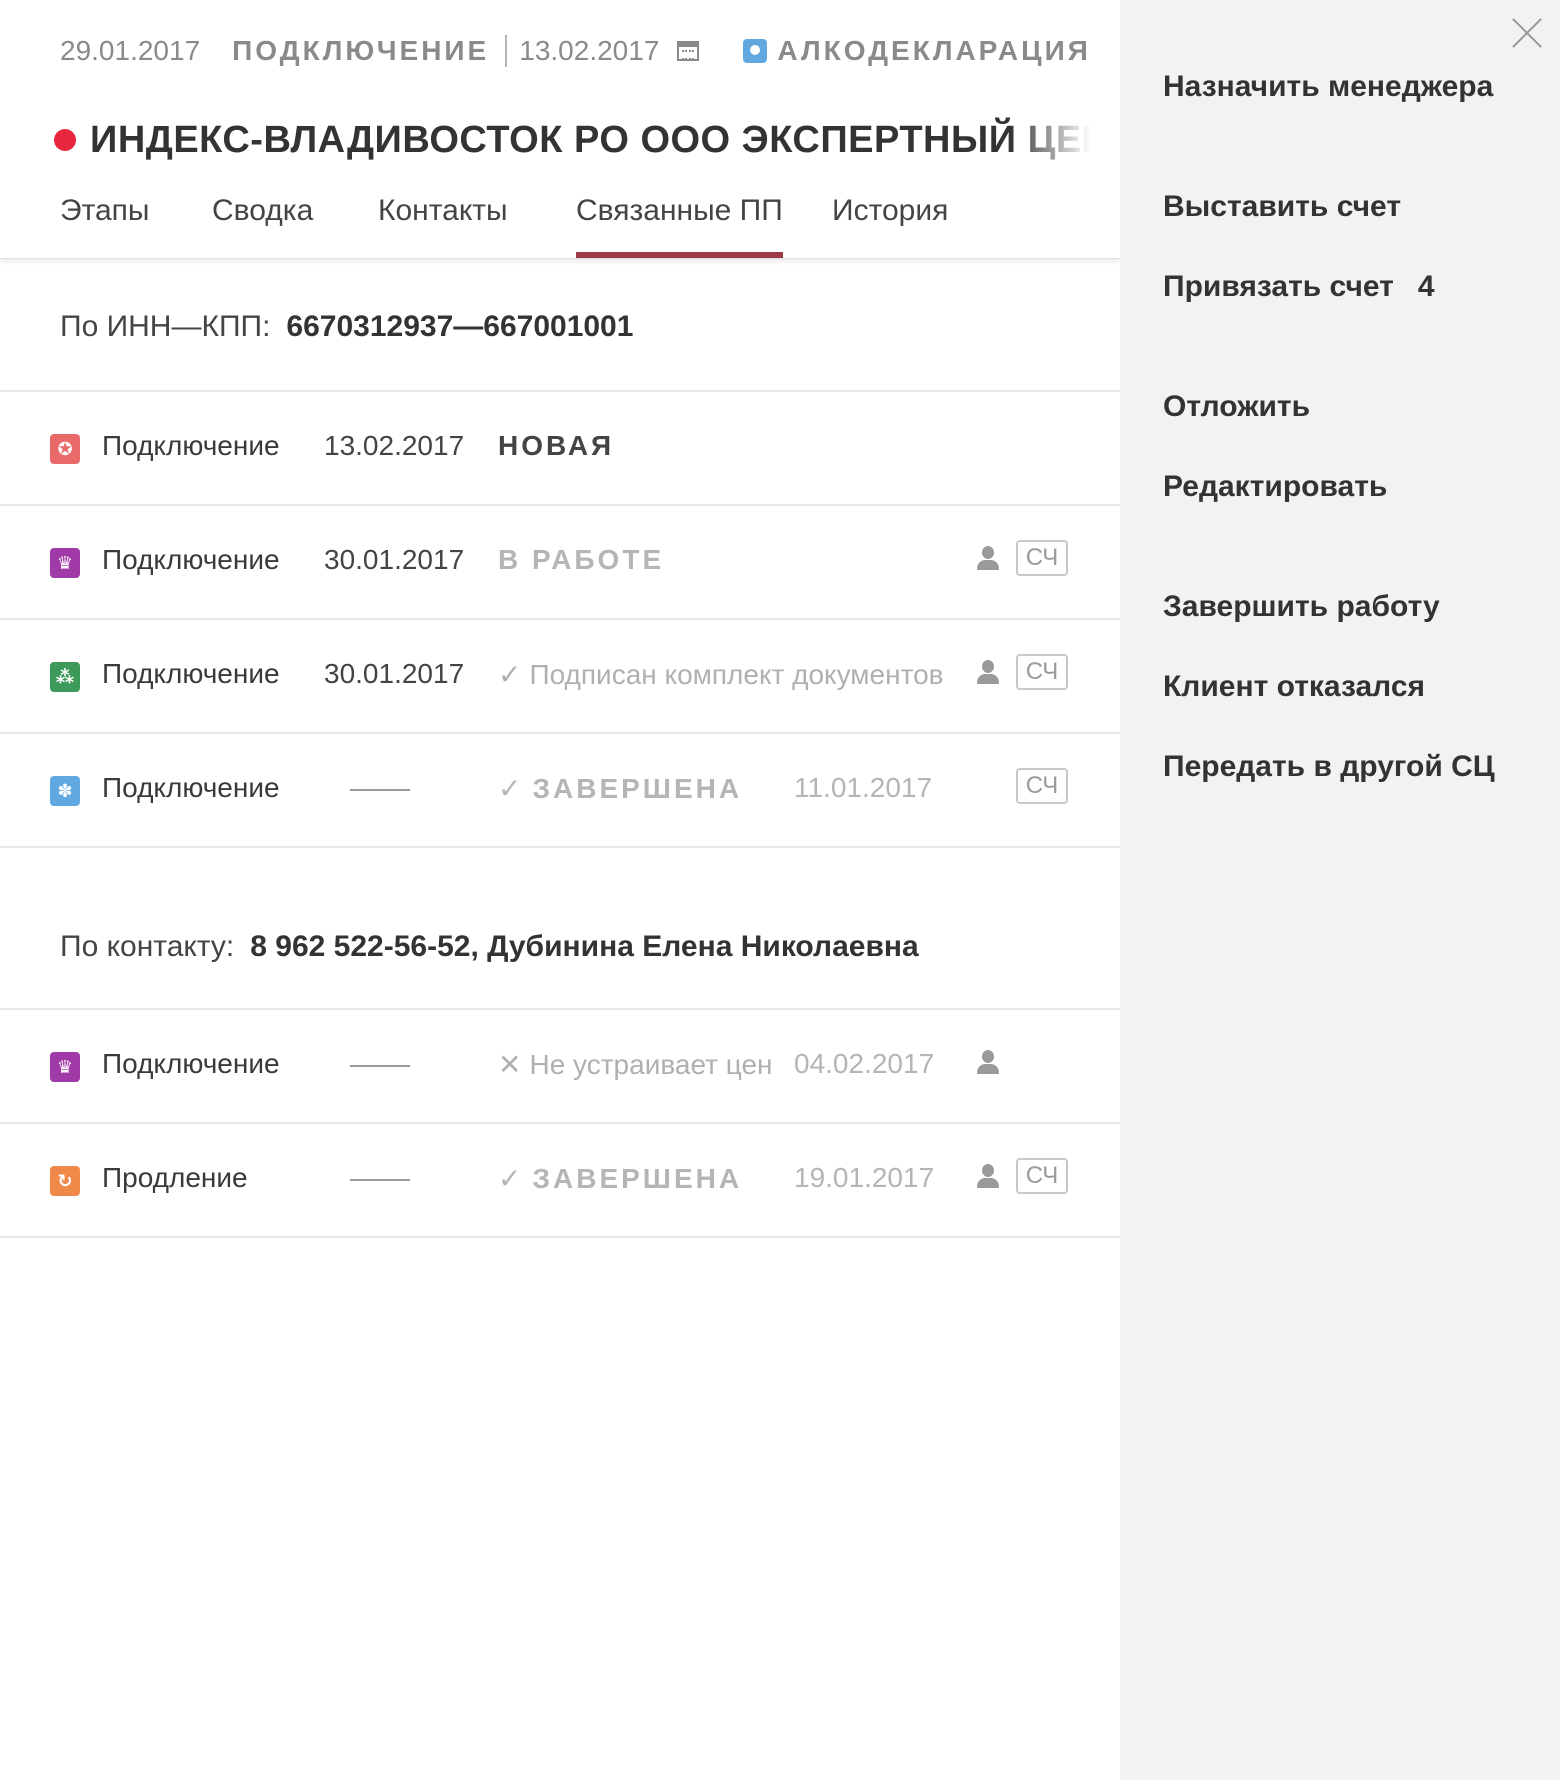  I want to click on status-badge: ✓ Подписан комплект документов, so click(721, 674).